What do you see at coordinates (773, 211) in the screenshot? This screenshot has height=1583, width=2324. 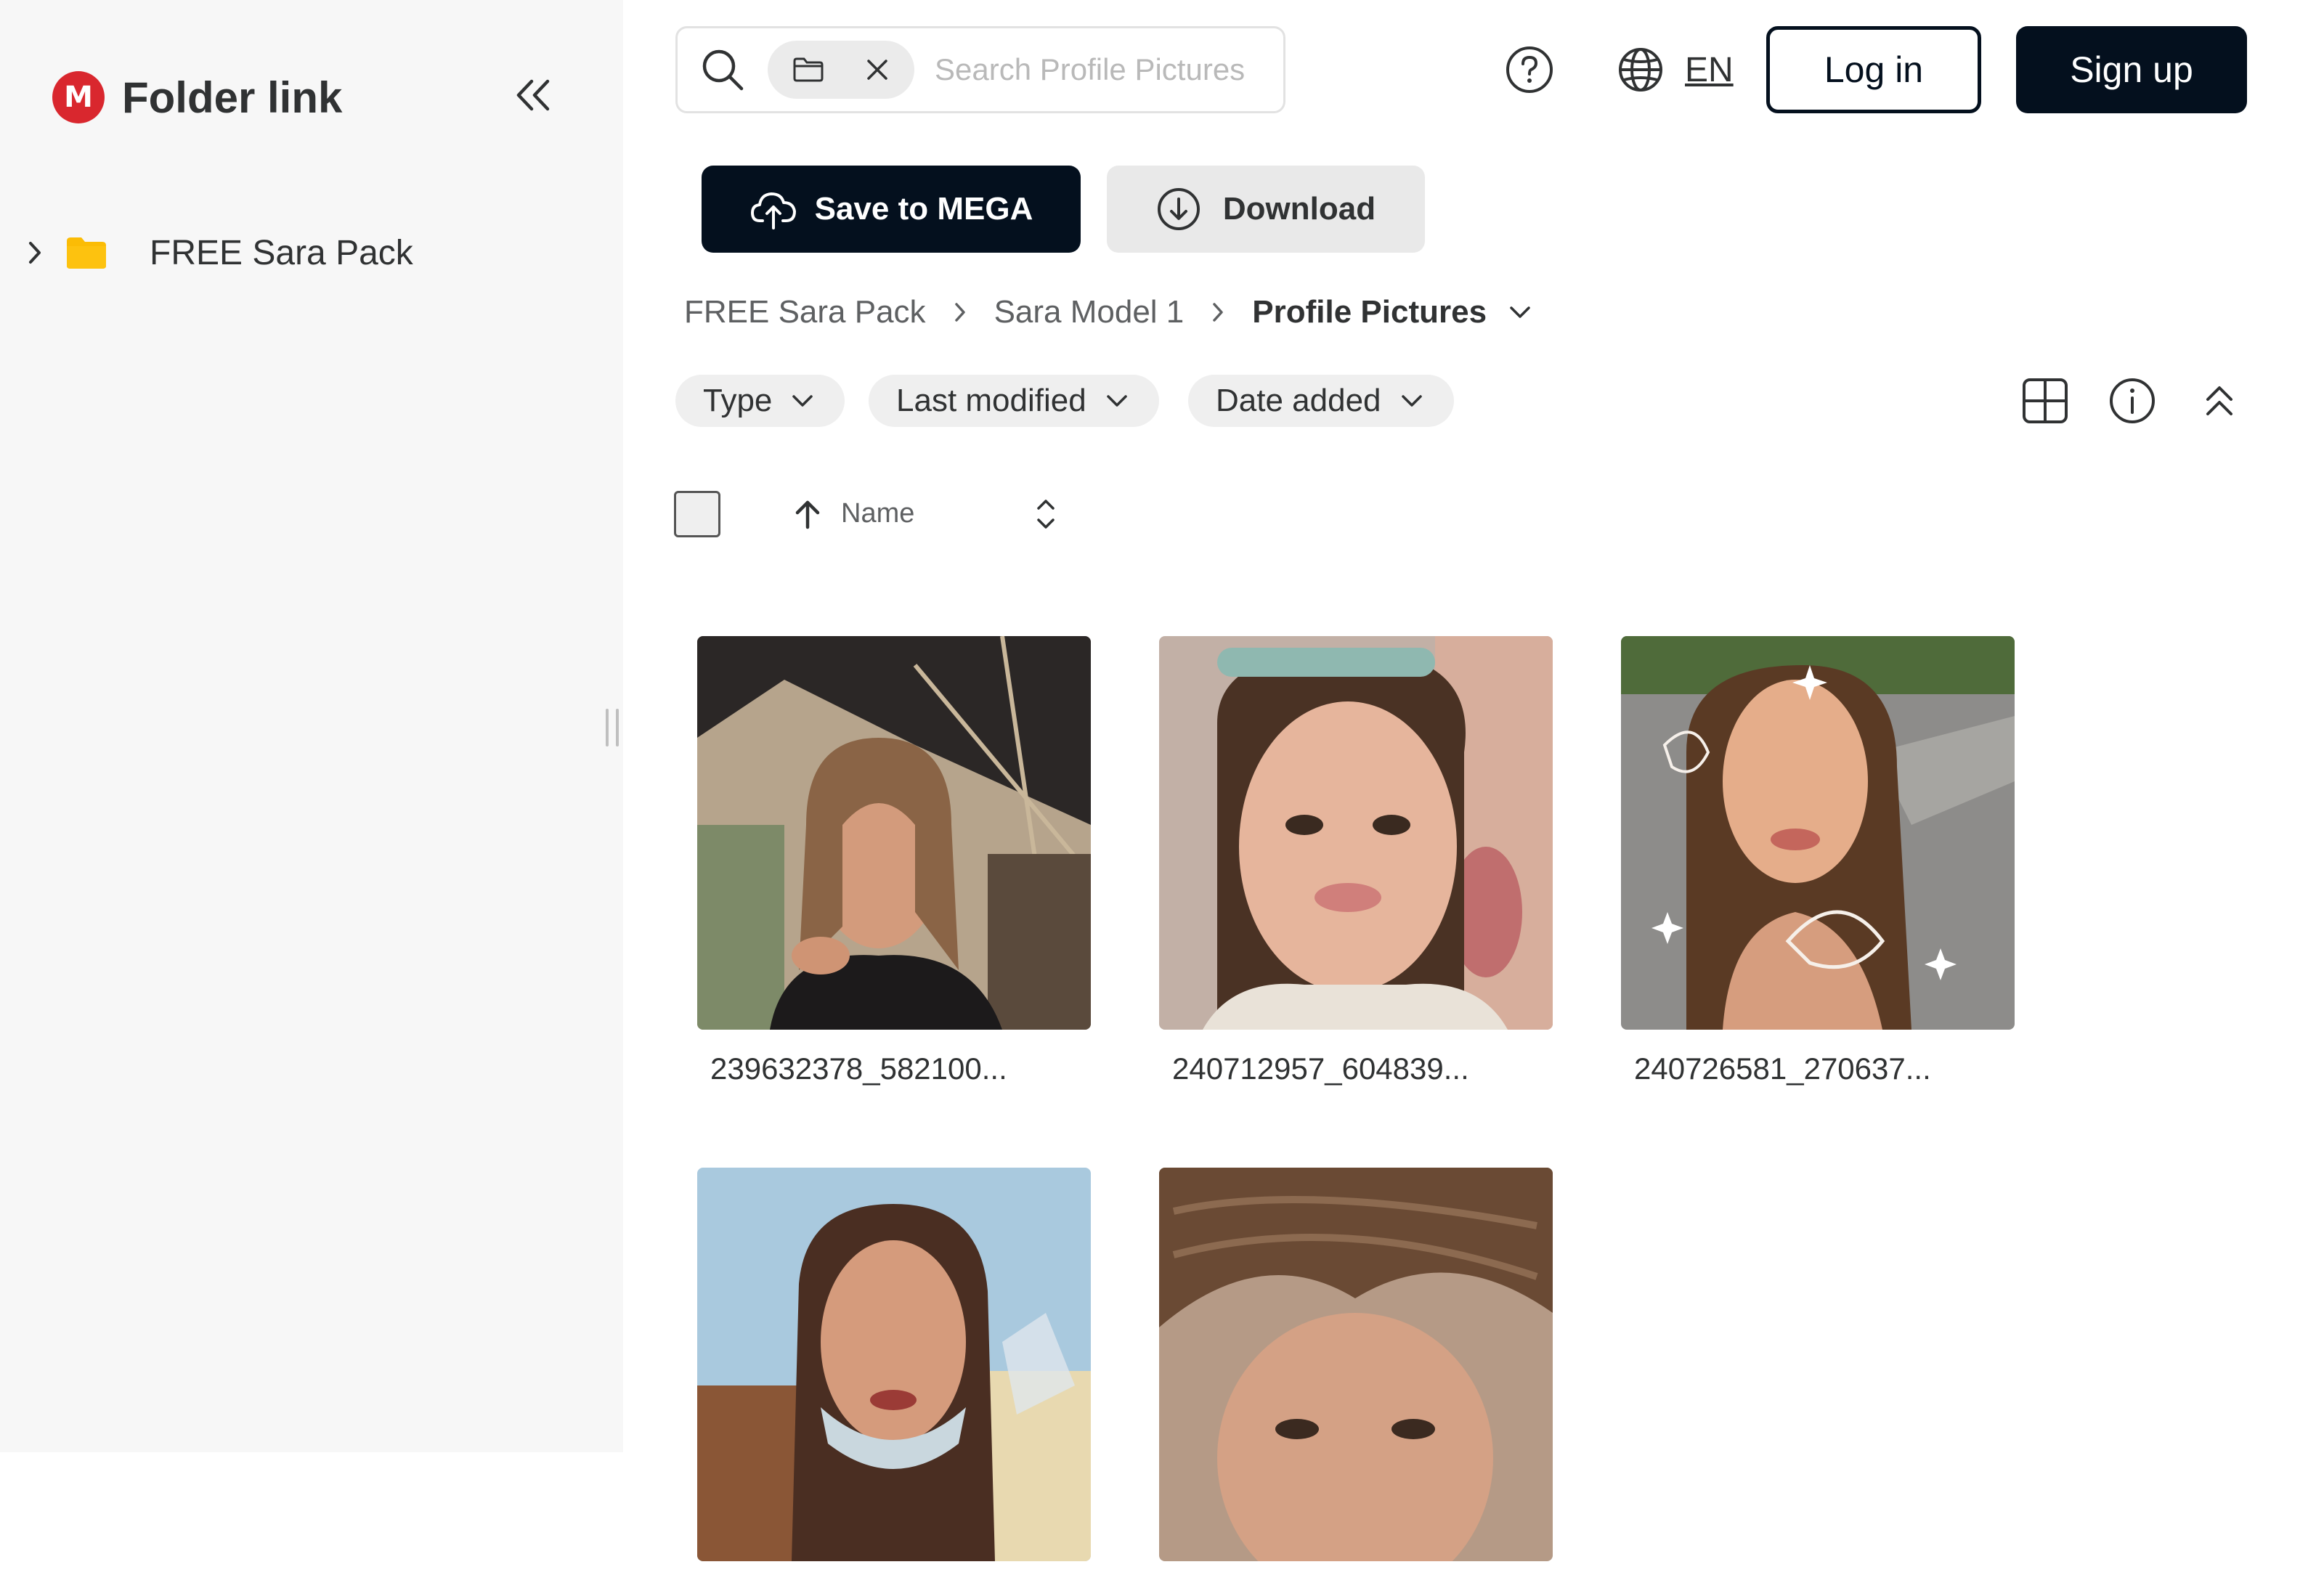 I see `cloud-upload-icon` at bounding box center [773, 211].